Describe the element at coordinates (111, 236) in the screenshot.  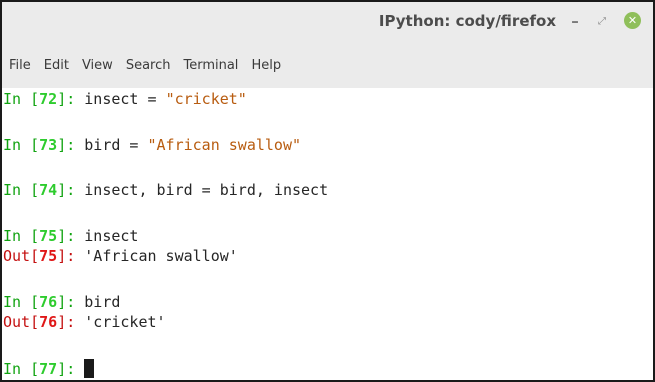
I see `input-code: insect` at that location.